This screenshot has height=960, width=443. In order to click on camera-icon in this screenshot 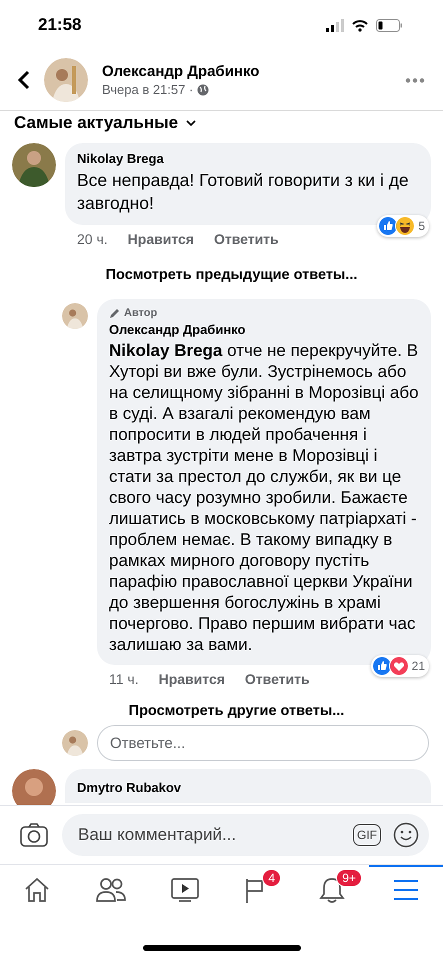, I will do `click(34, 835)`.